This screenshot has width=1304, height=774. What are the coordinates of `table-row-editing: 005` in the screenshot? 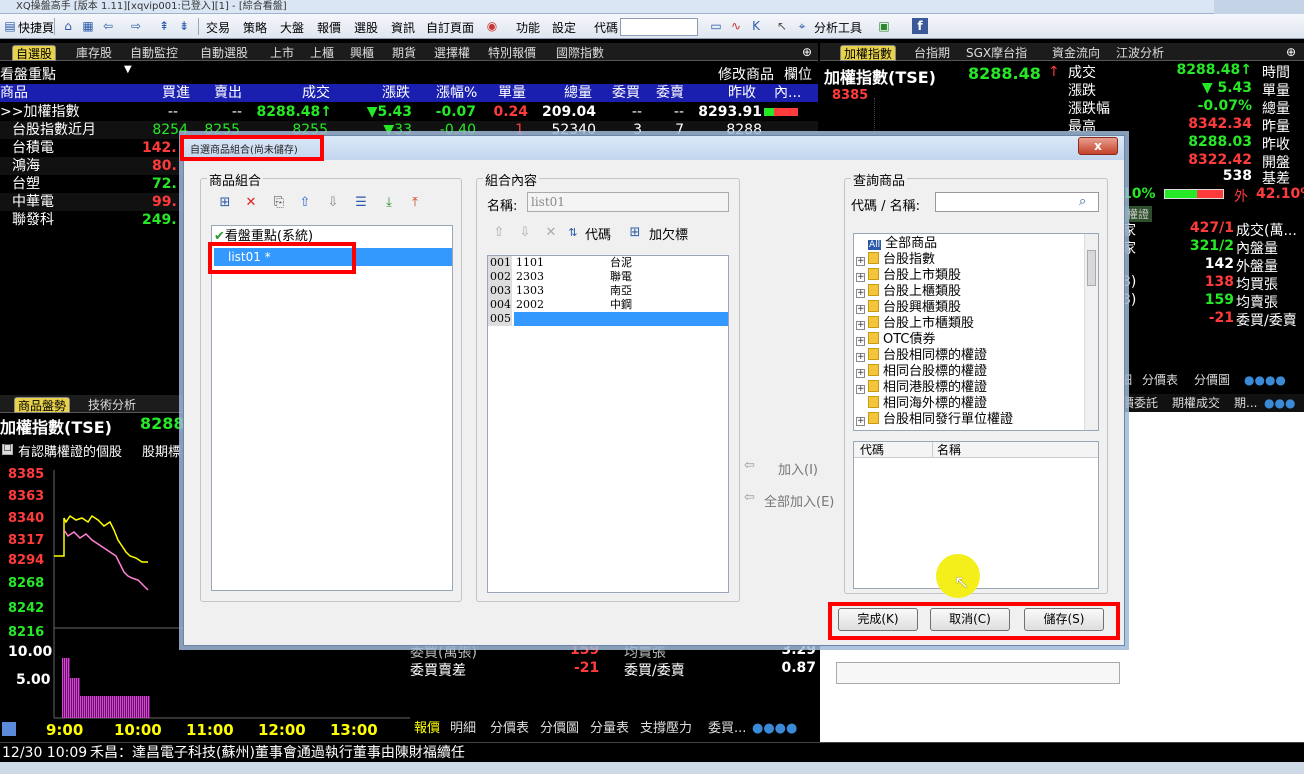 It's located at (608, 319).